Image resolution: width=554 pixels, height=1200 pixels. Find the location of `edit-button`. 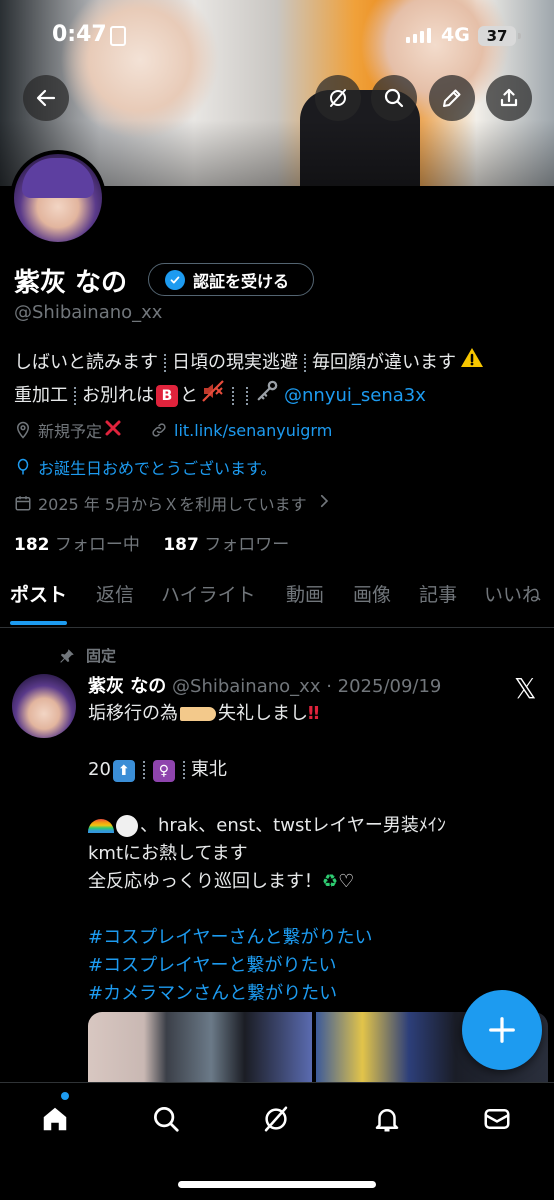

edit-button is located at coordinates (452, 98).